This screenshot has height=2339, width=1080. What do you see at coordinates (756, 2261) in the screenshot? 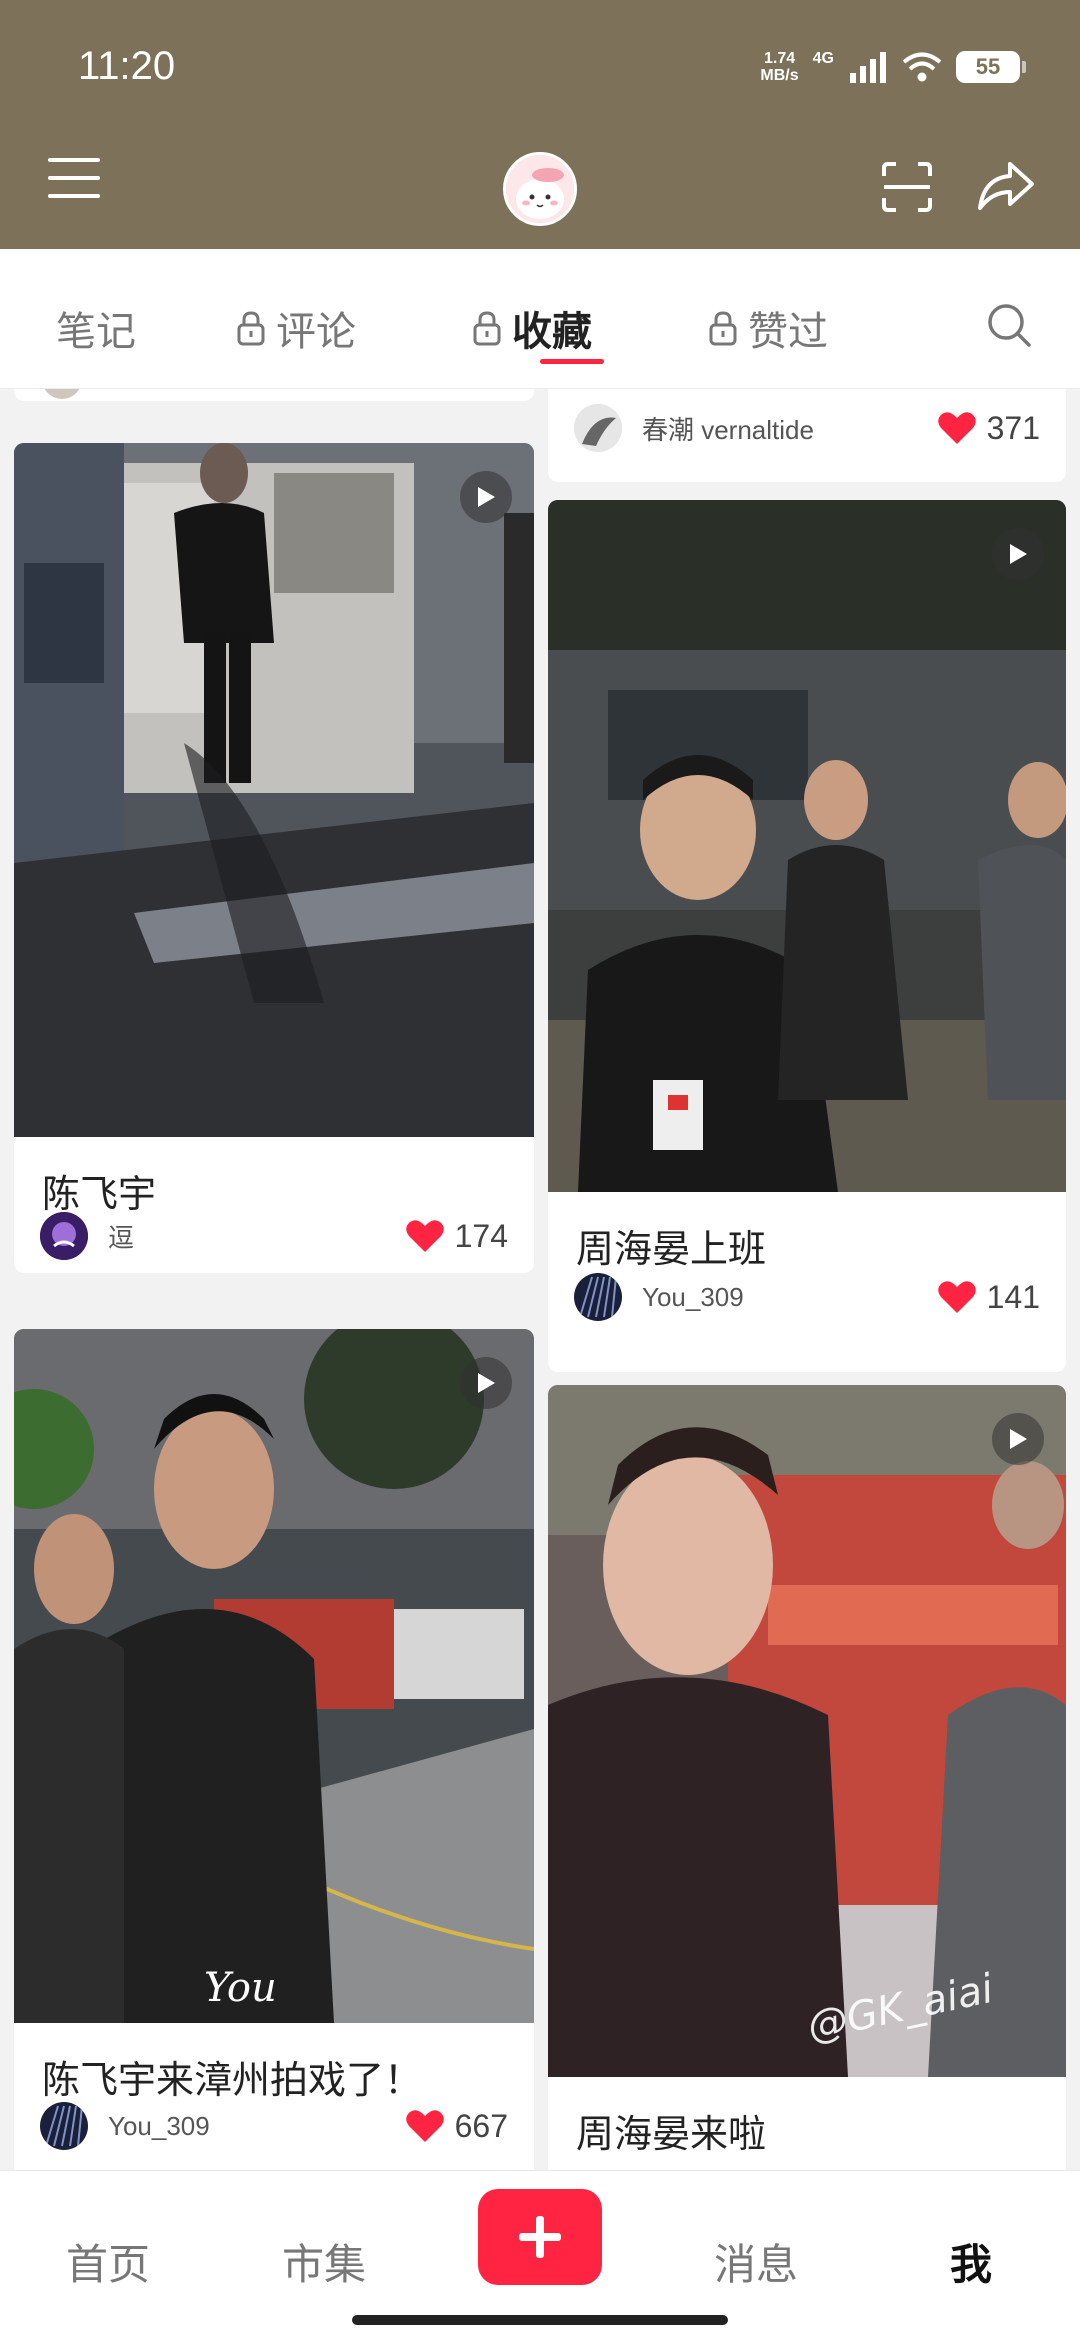
I see `nav-messages: 消息` at bounding box center [756, 2261].